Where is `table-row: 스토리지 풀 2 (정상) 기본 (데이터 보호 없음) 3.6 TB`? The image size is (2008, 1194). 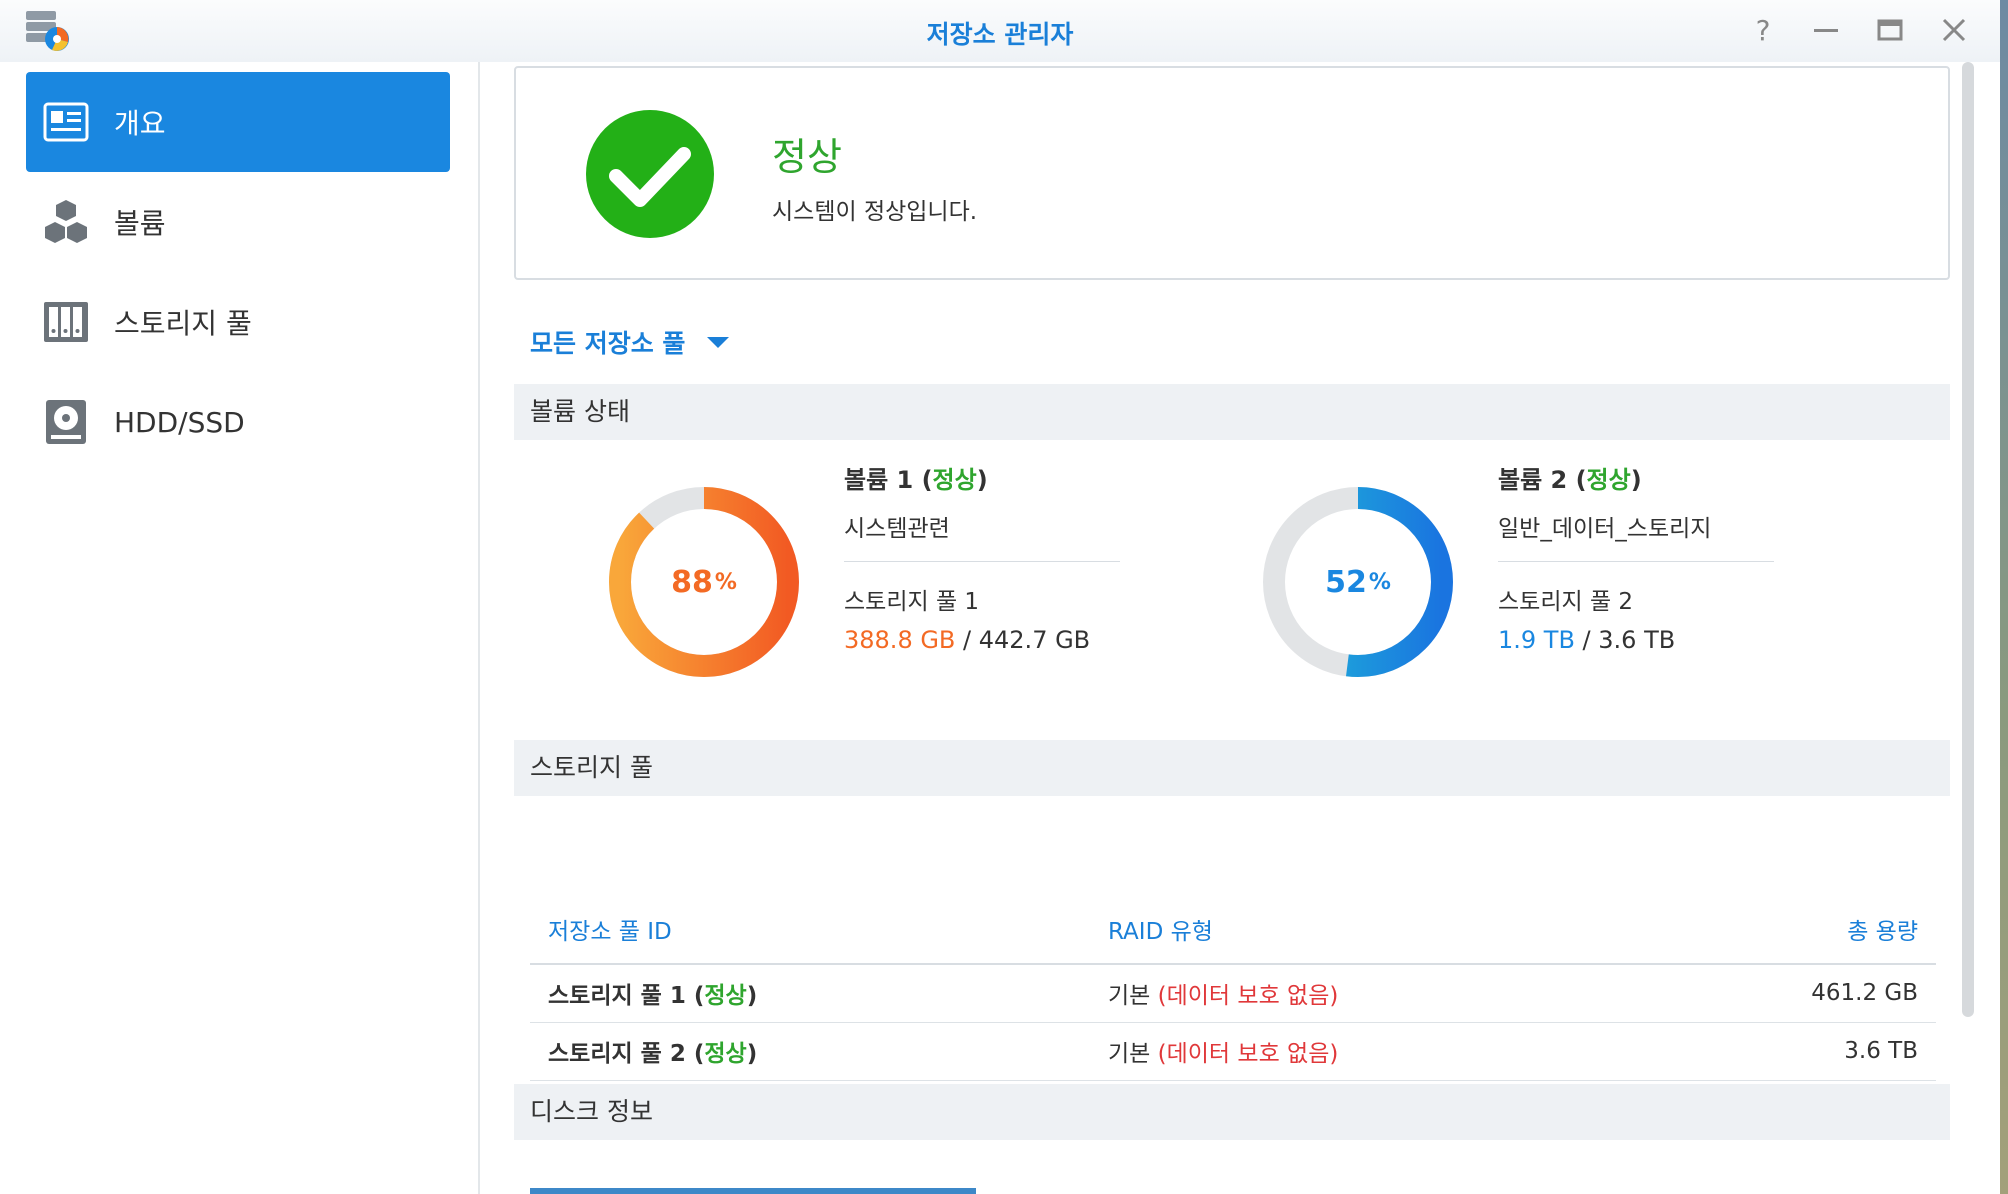 table-row: 스토리지 풀 2 (정상) 기본 (데이터 보호 없음) 3.6 TB is located at coordinates (1233, 1051).